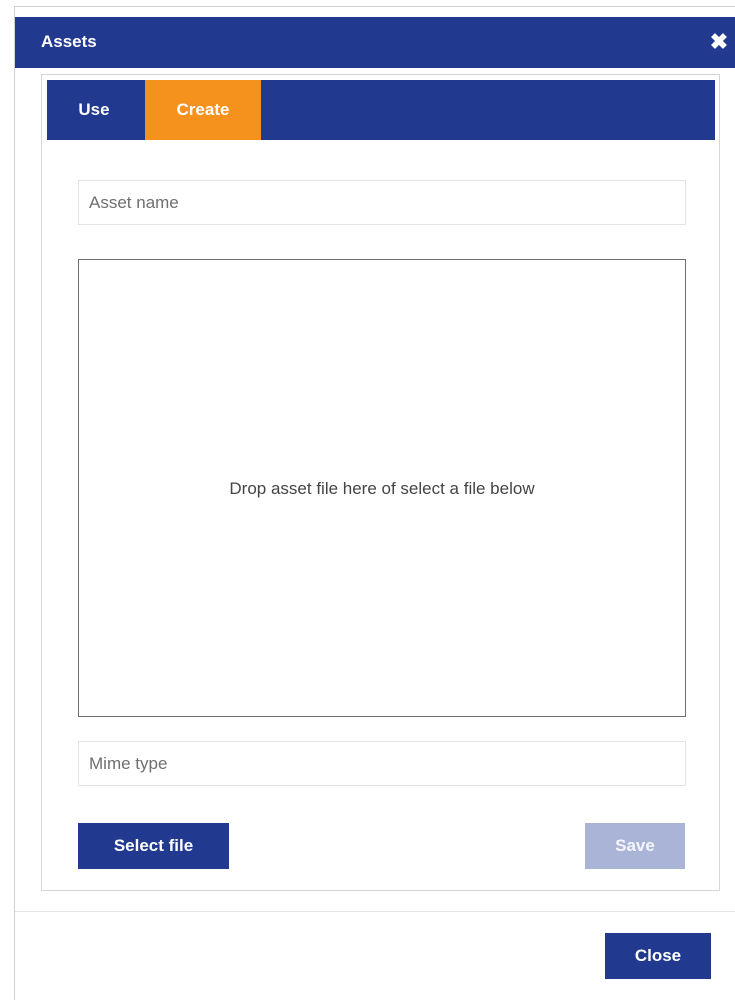 The height and width of the screenshot is (1000, 735). Describe the element at coordinates (381, 110) in the screenshot. I see `tab-bar: Use Create` at that location.